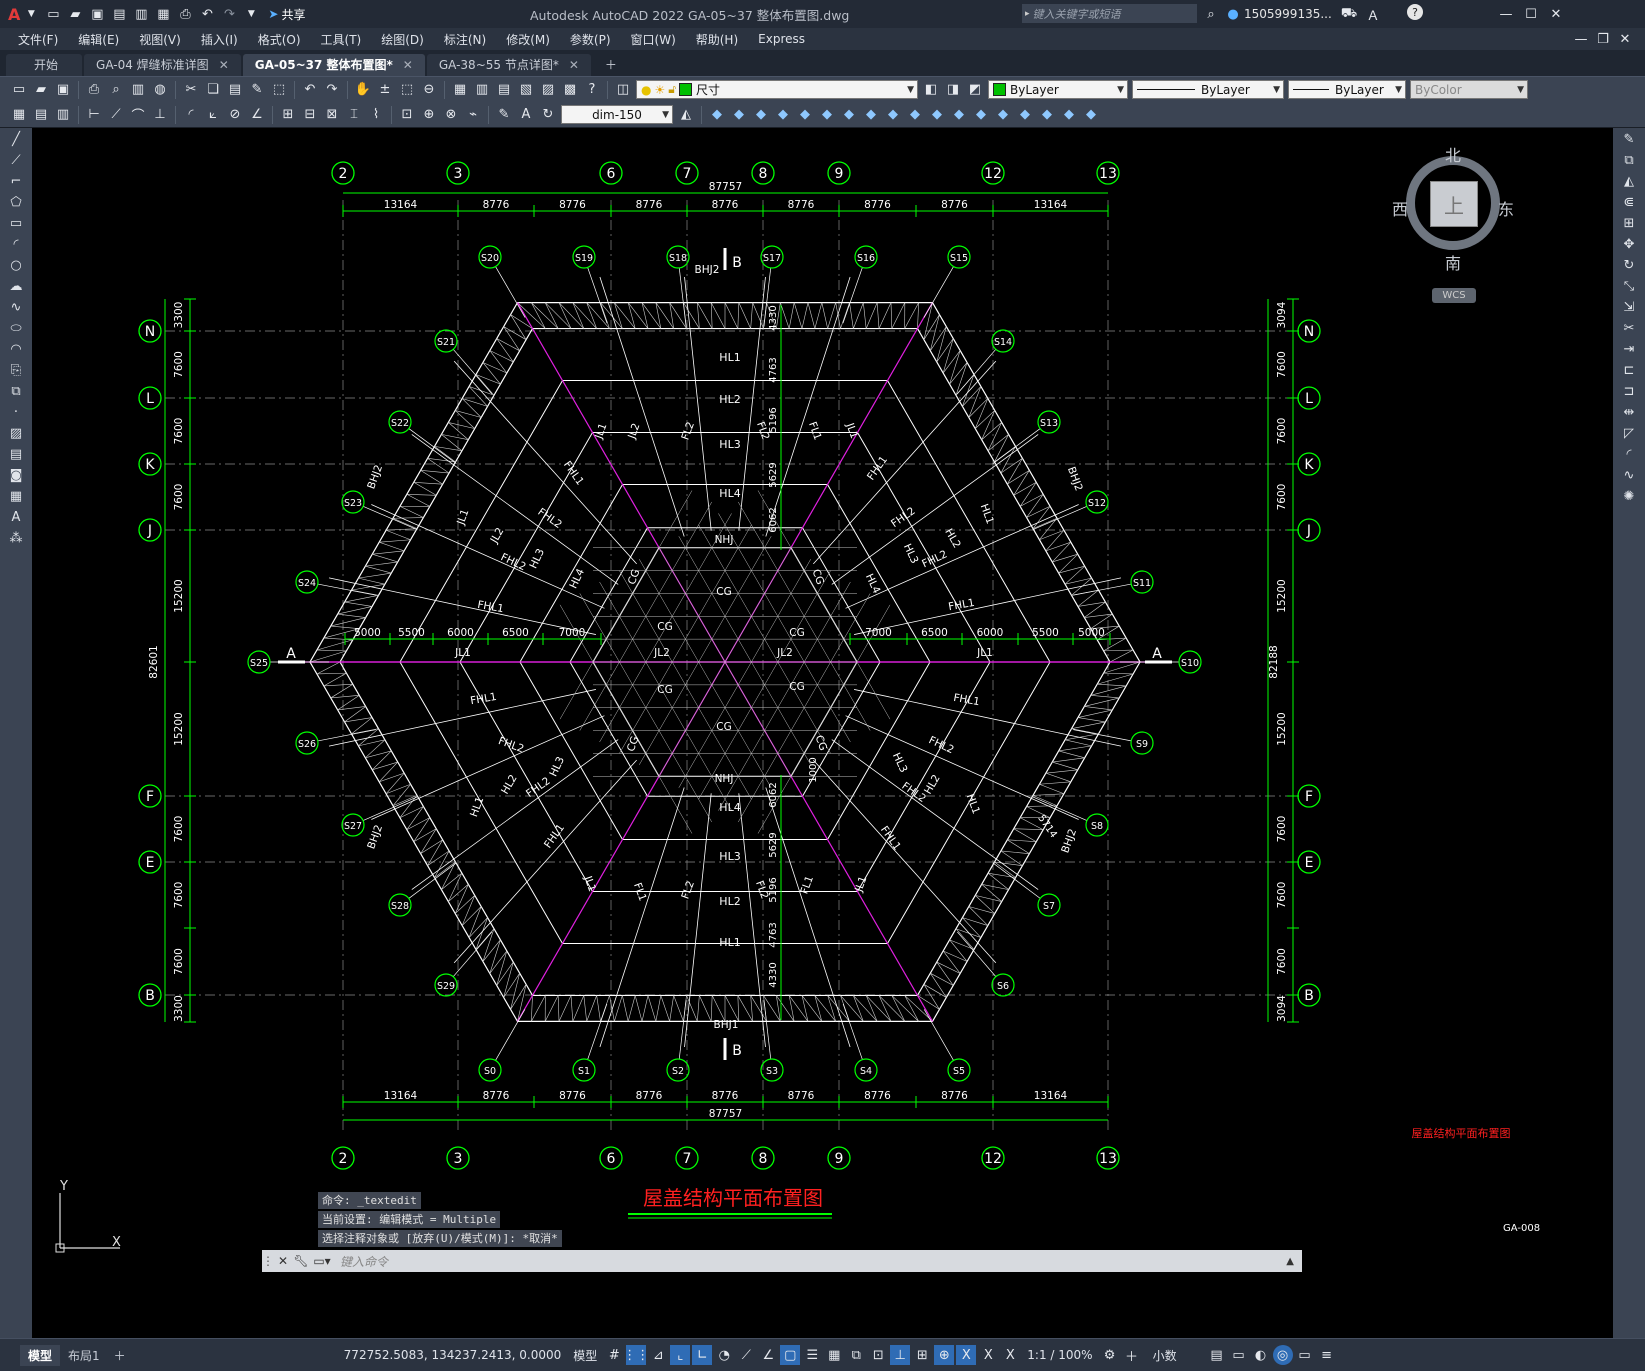 The image size is (1645, 1371). I want to click on a360-icon: Ａ, so click(1373, 14).